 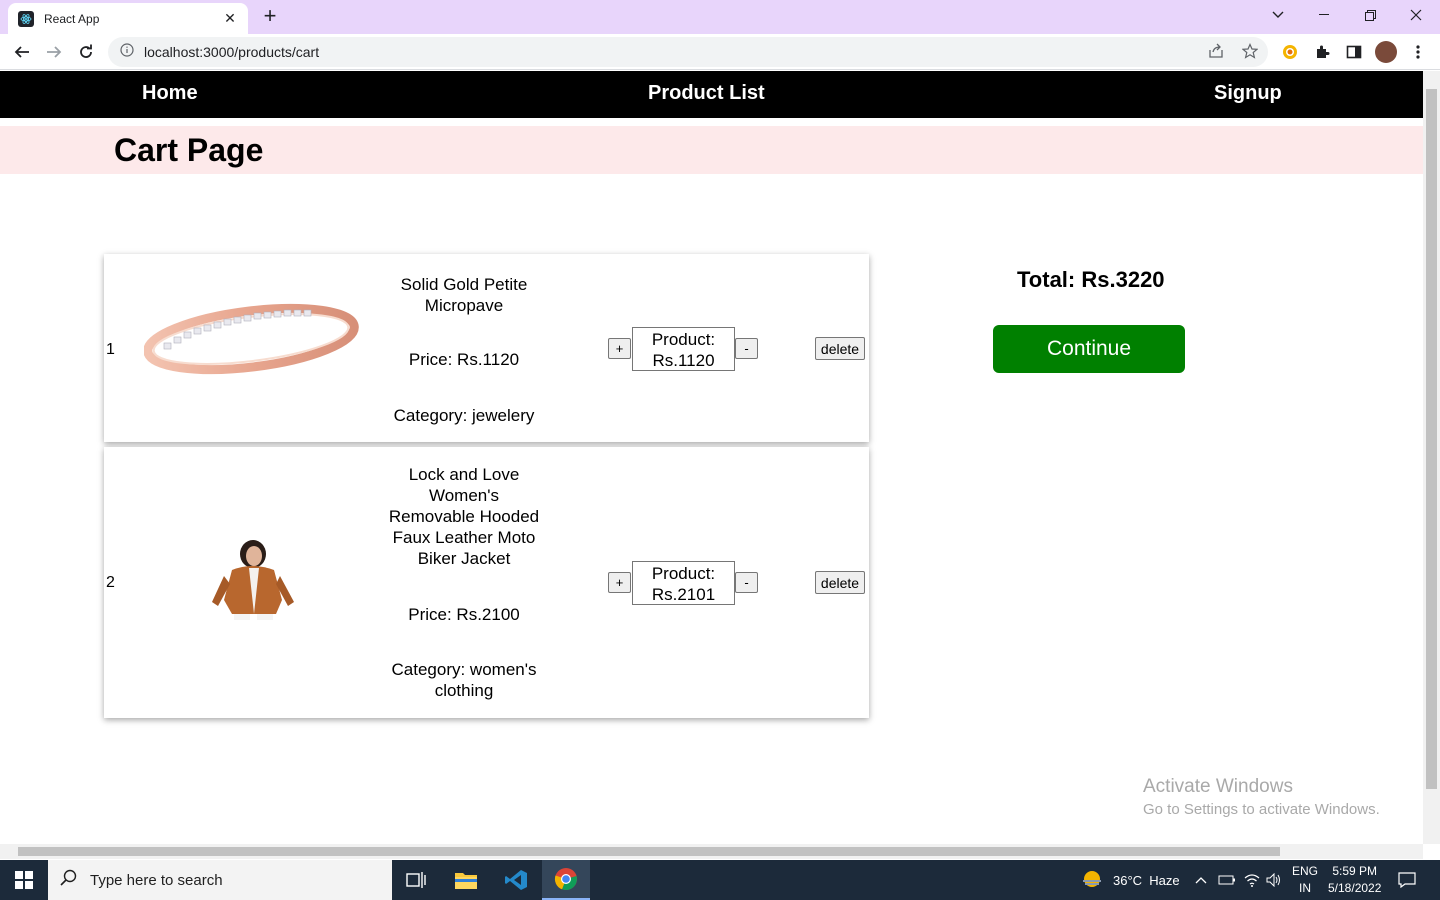 I want to click on vertical-scrollbar, so click(x=1431, y=457).